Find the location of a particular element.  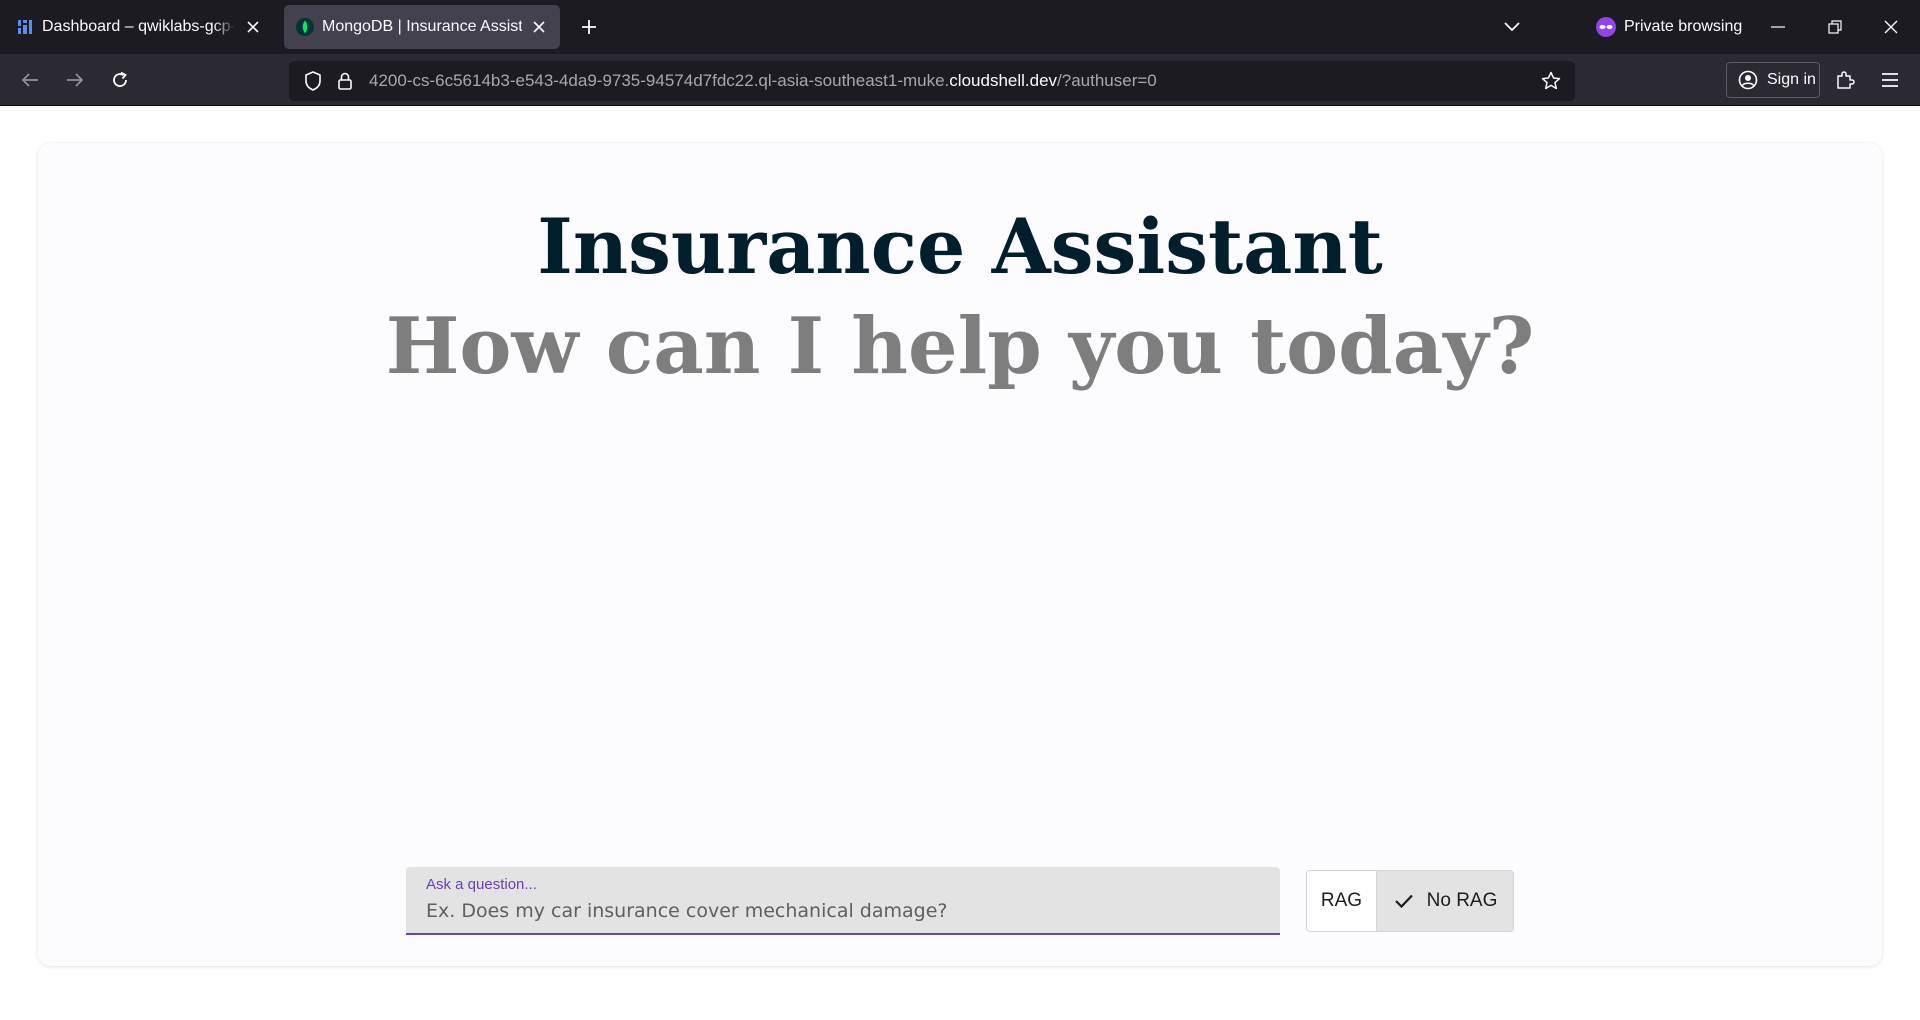

no-rag-toggle-label: No RAG is located at coordinates (1462, 900).